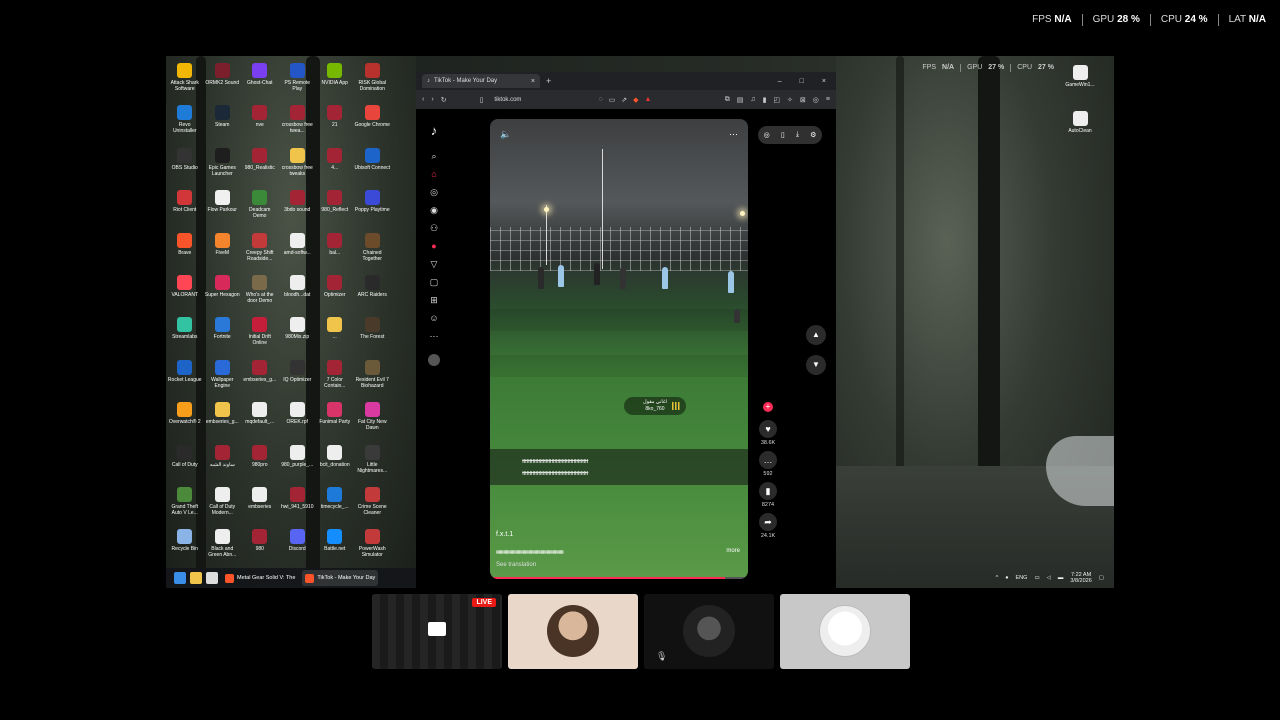 This screenshot has width=1280, height=720. Describe the element at coordinates (373, 505) in the screenshot. I see `desktop-icon: Crime Scene Cleaner` at that location.